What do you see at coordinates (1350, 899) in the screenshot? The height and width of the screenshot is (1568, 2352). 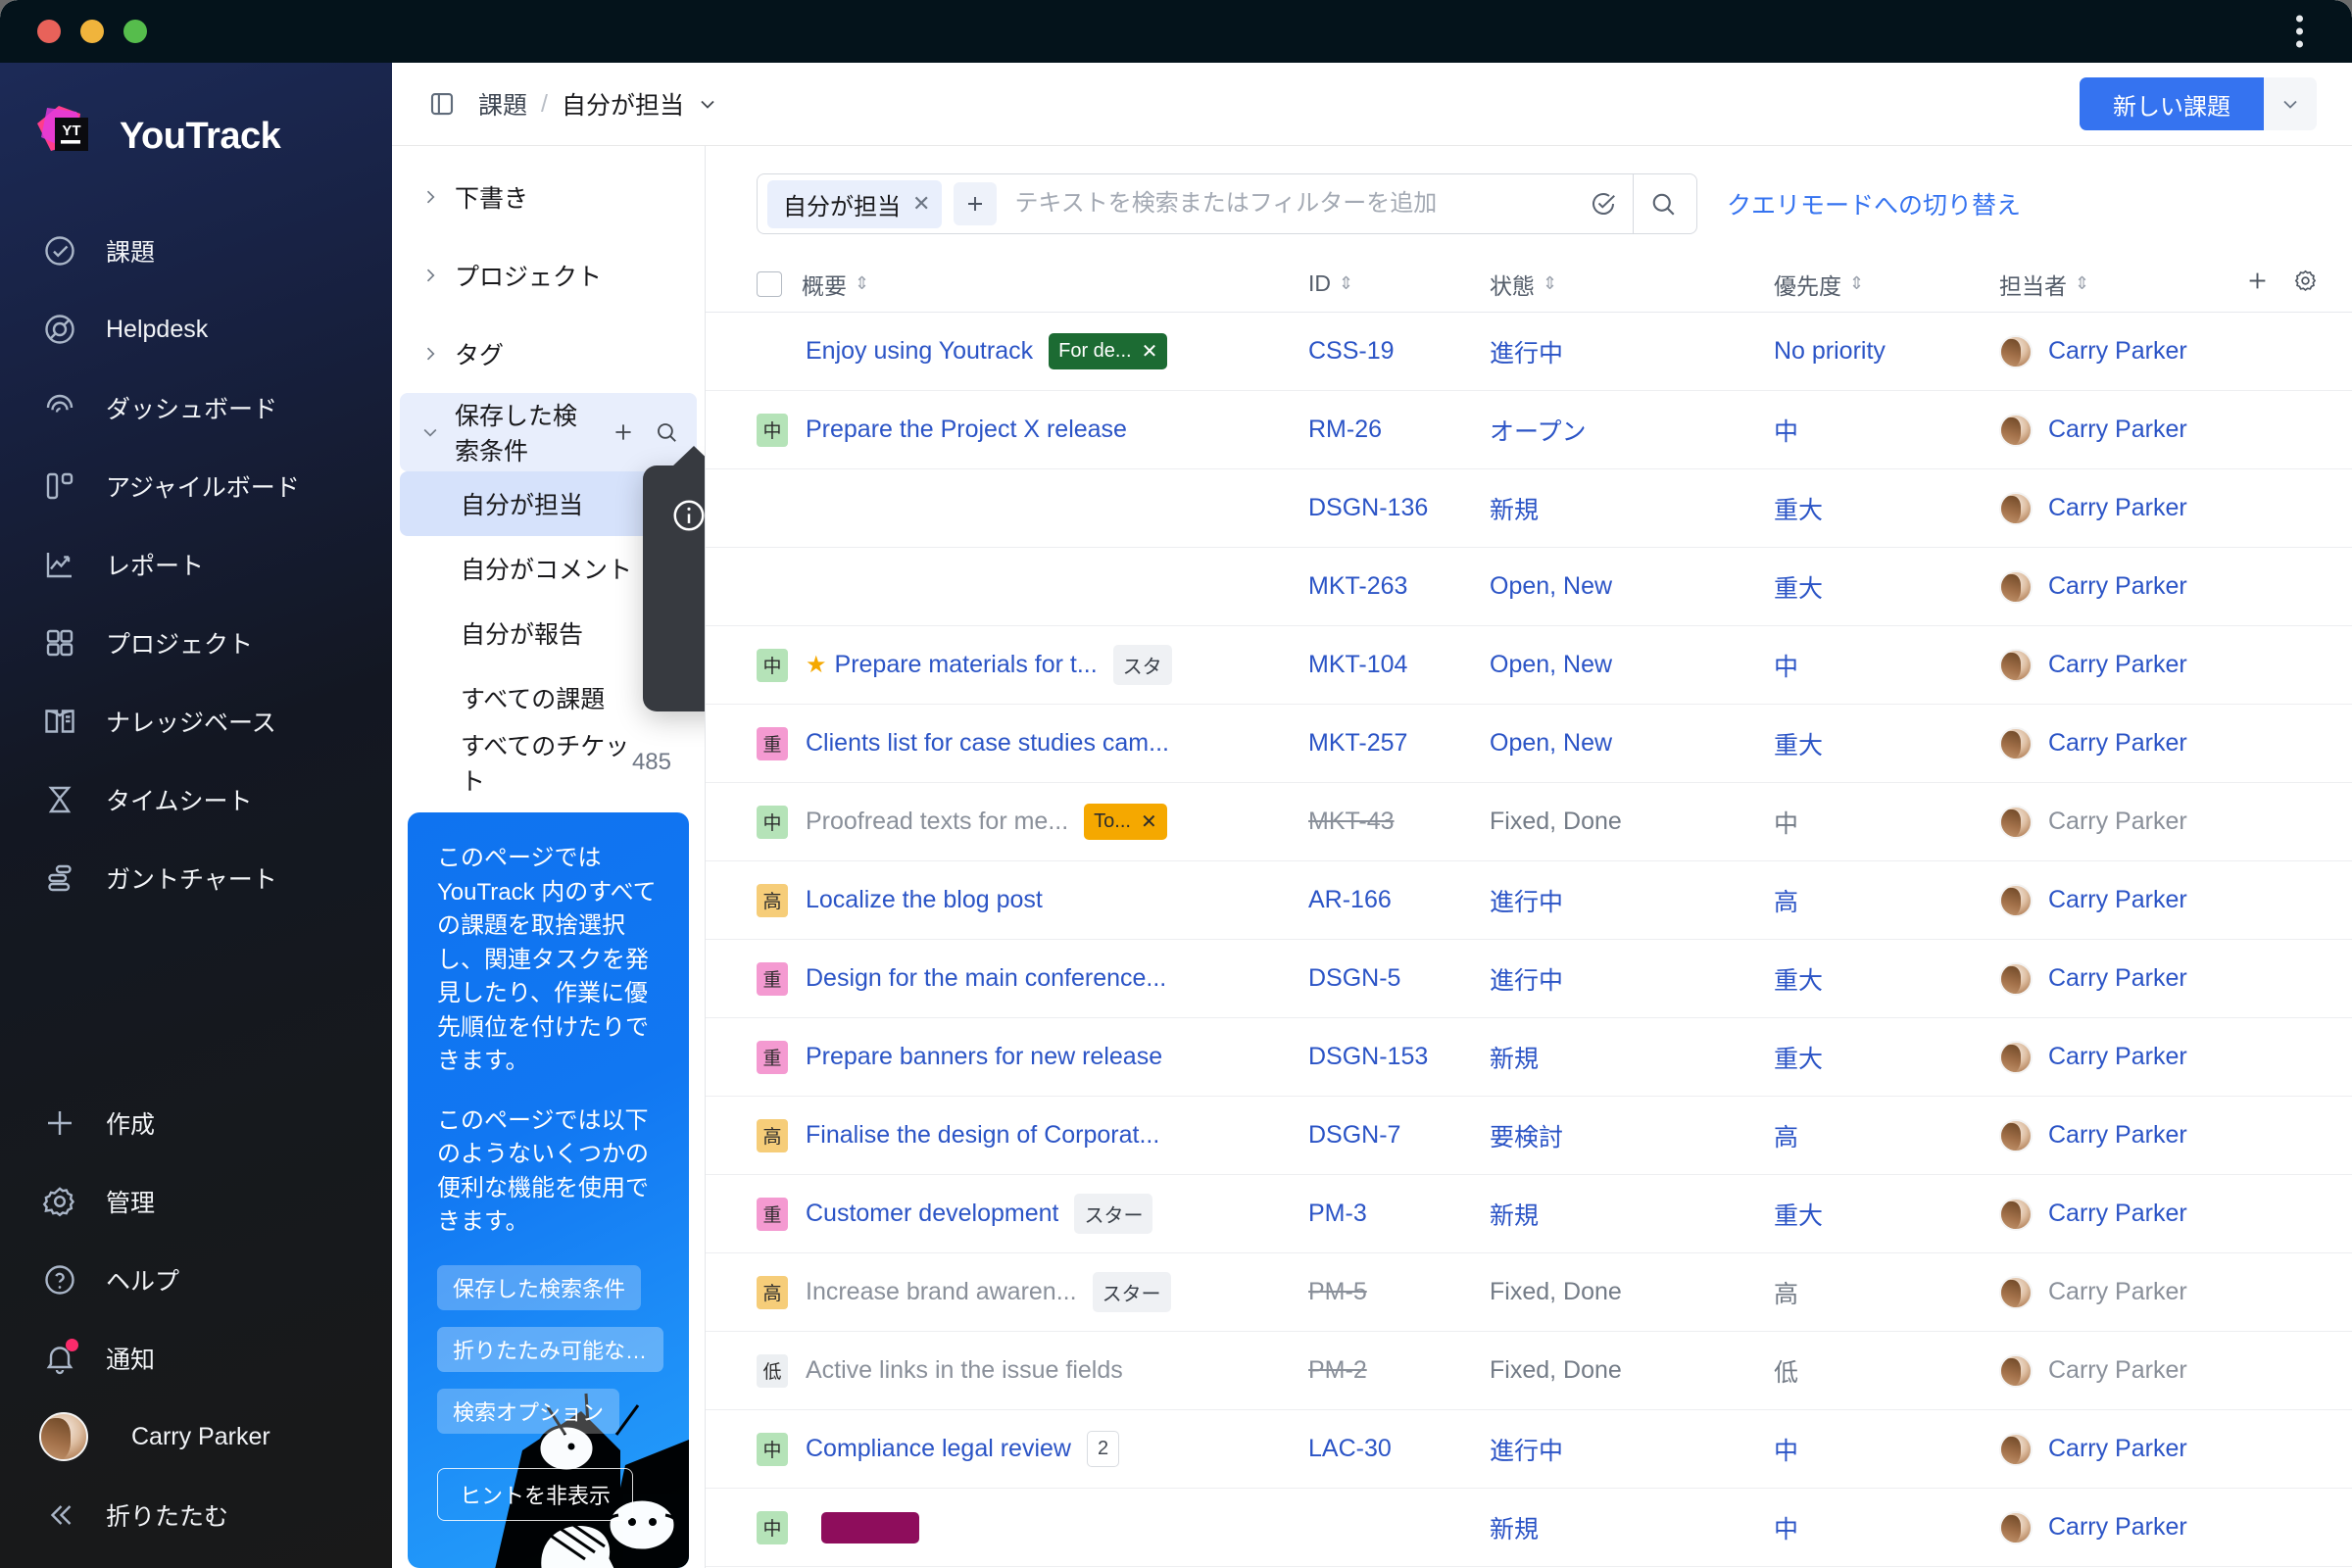 I see `issue-id-link: AR-166` at bounding box center [1350, 899].